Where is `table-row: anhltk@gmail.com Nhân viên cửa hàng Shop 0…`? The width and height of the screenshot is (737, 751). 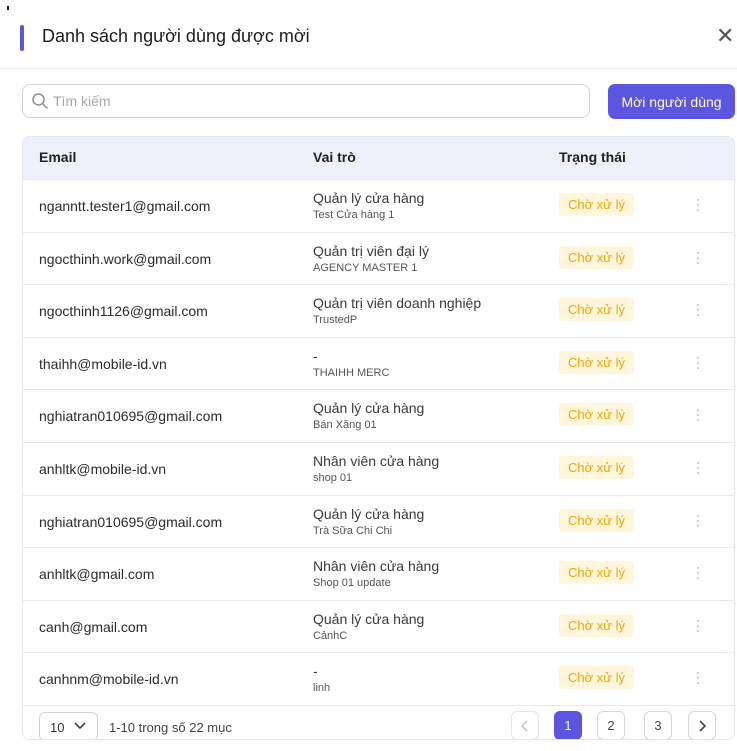
table-row: anhltk@gmail.com Nhân viên cửa hàng Shop 0… is located at coordinates (378, 574).